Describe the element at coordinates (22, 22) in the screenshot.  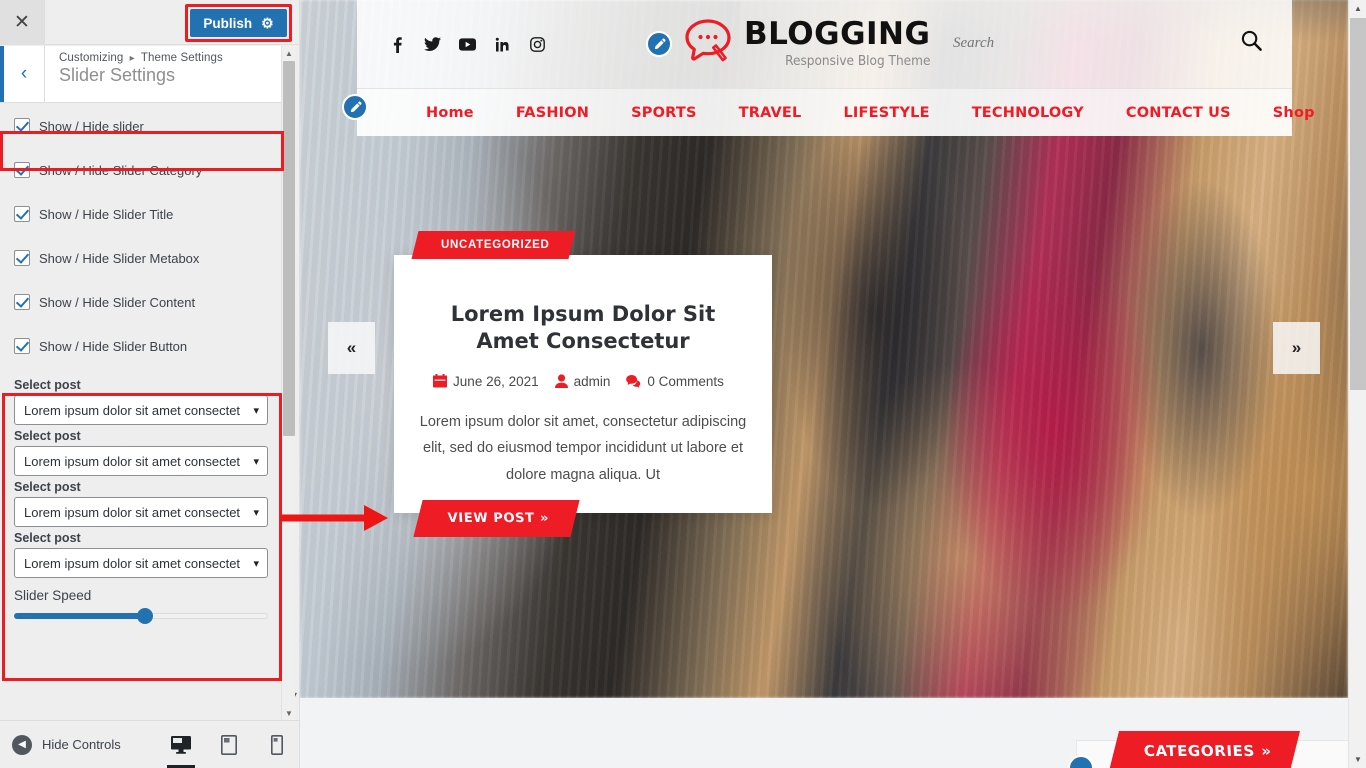
I see `close-customizer-button: ✕` at that location.